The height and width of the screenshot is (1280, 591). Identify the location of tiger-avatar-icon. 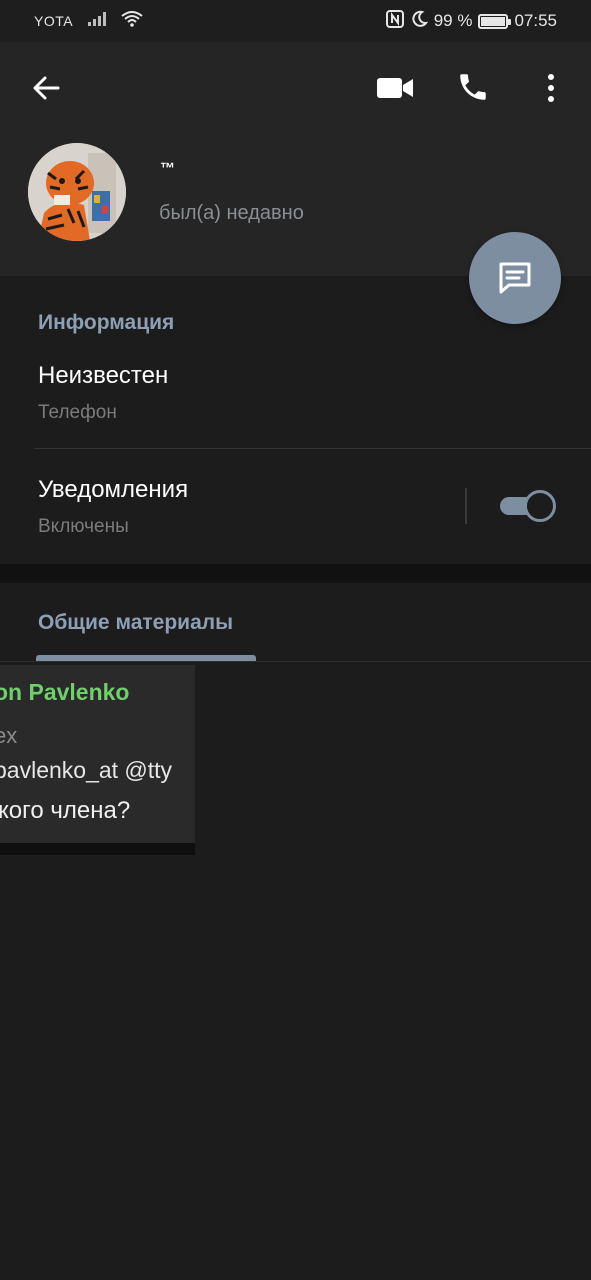
(77, 192).